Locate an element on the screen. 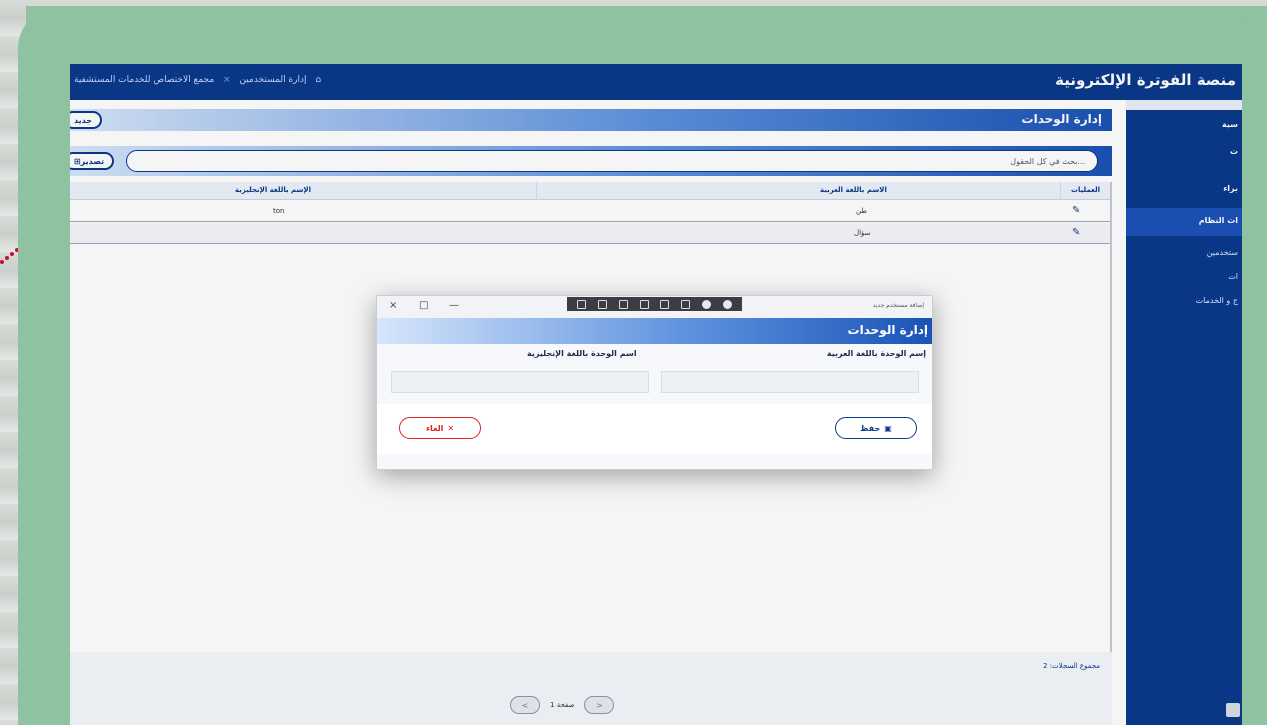 This screenshot has height=725, width=1267. maximize-icon: □ is located at coordinates (423, 305).